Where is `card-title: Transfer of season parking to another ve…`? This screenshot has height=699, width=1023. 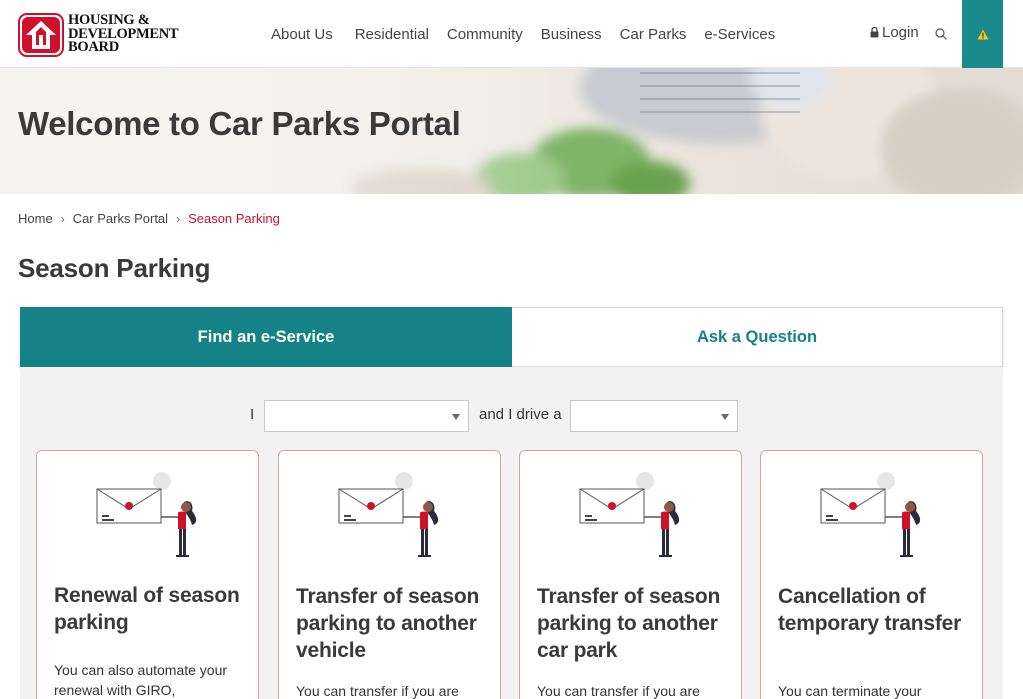 card-title: Transfer of season parking to another ve… is located at coordinates (388, 623).